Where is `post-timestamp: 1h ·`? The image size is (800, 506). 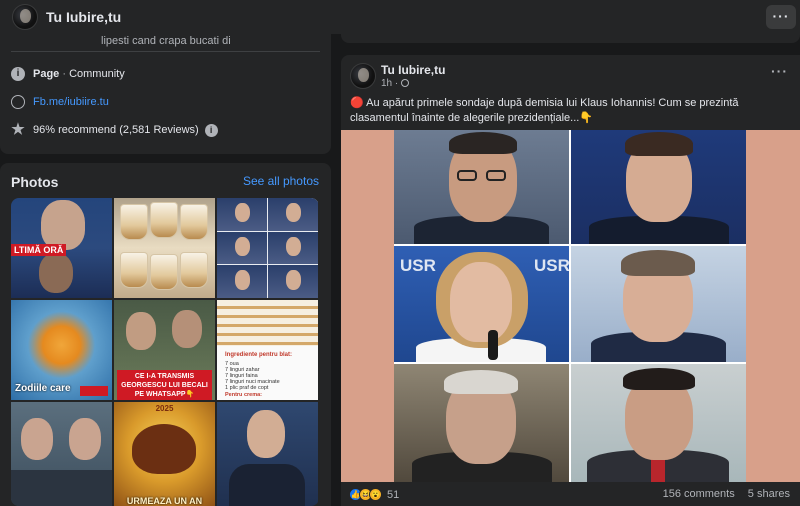 post-timestamp: 1h · is located at coordinates (395, 83).